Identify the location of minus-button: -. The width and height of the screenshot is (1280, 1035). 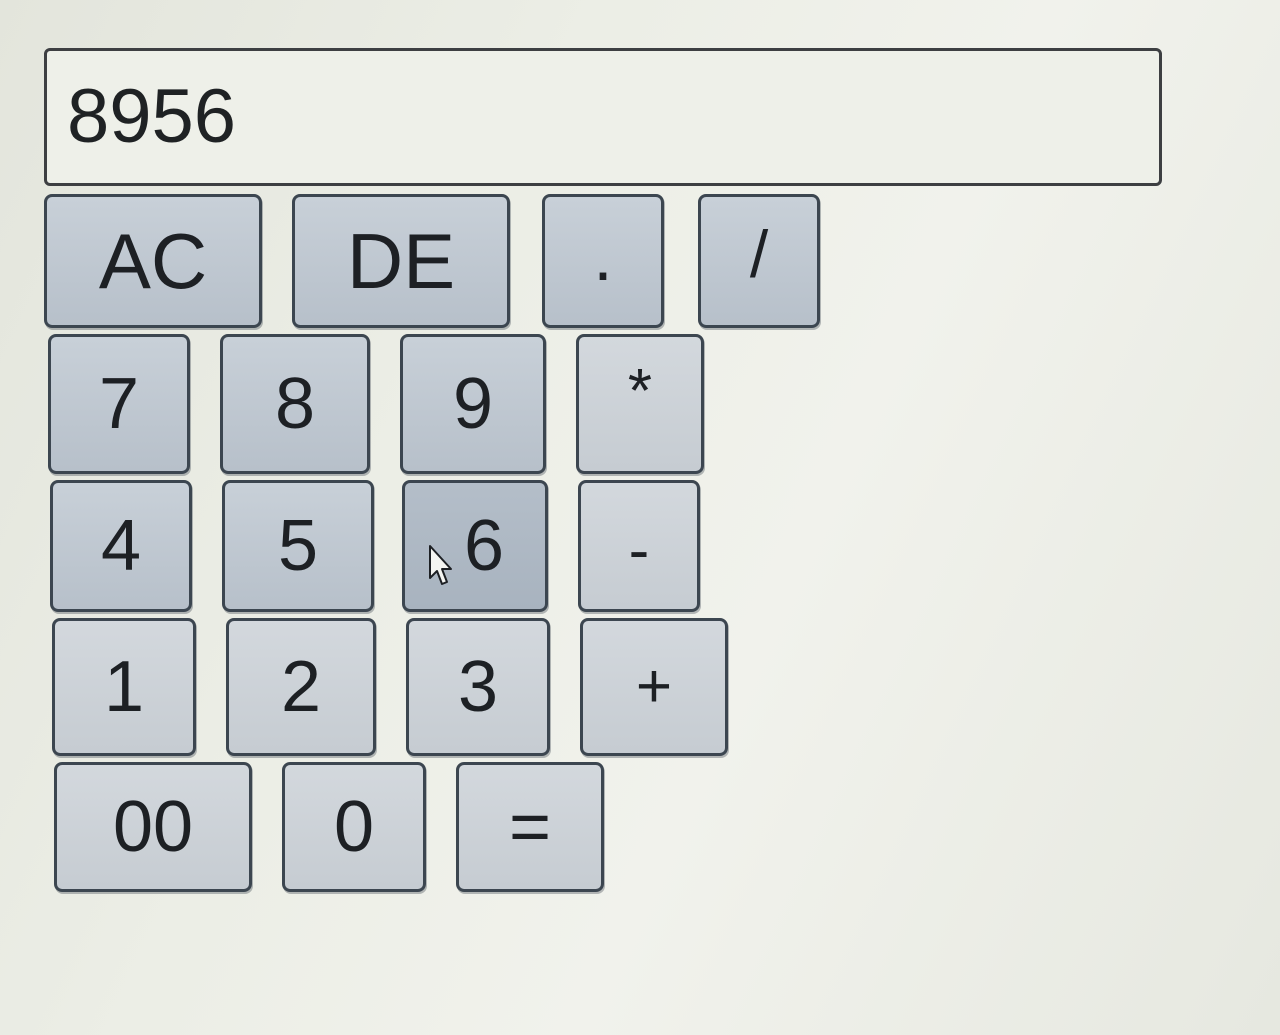
(639, 546).